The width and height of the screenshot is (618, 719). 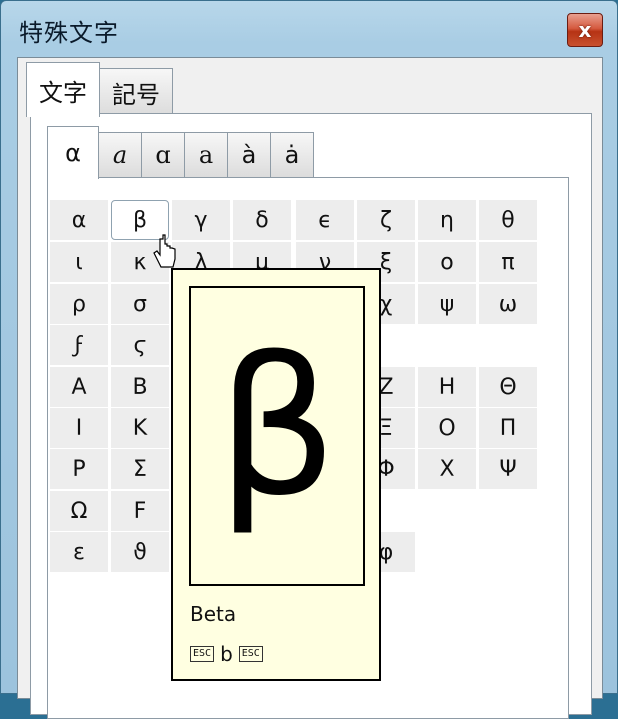 I want to click on character-cell: Η, so click(x=447, y=387).